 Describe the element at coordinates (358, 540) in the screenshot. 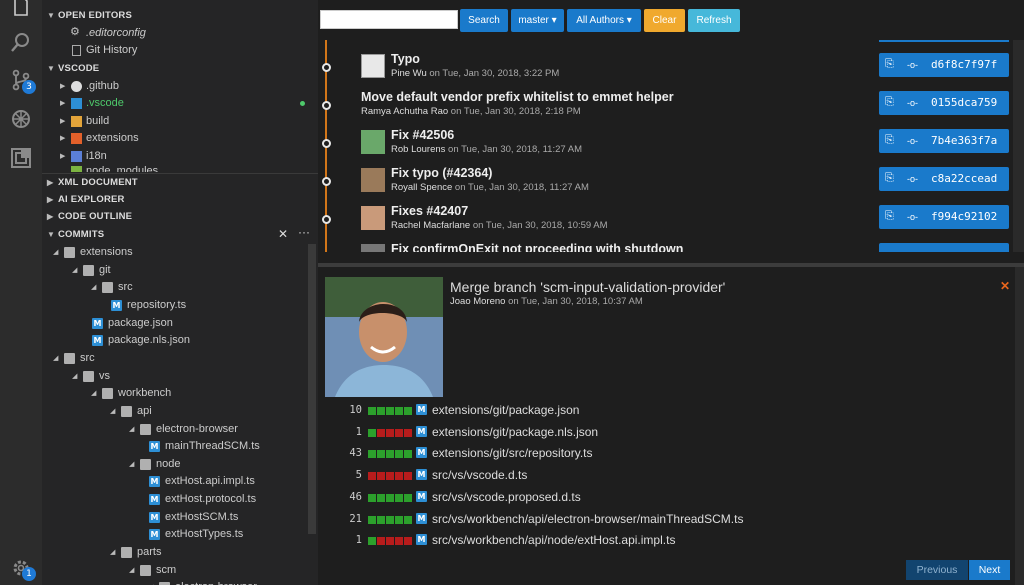

I see `change-count: 1` at that location.